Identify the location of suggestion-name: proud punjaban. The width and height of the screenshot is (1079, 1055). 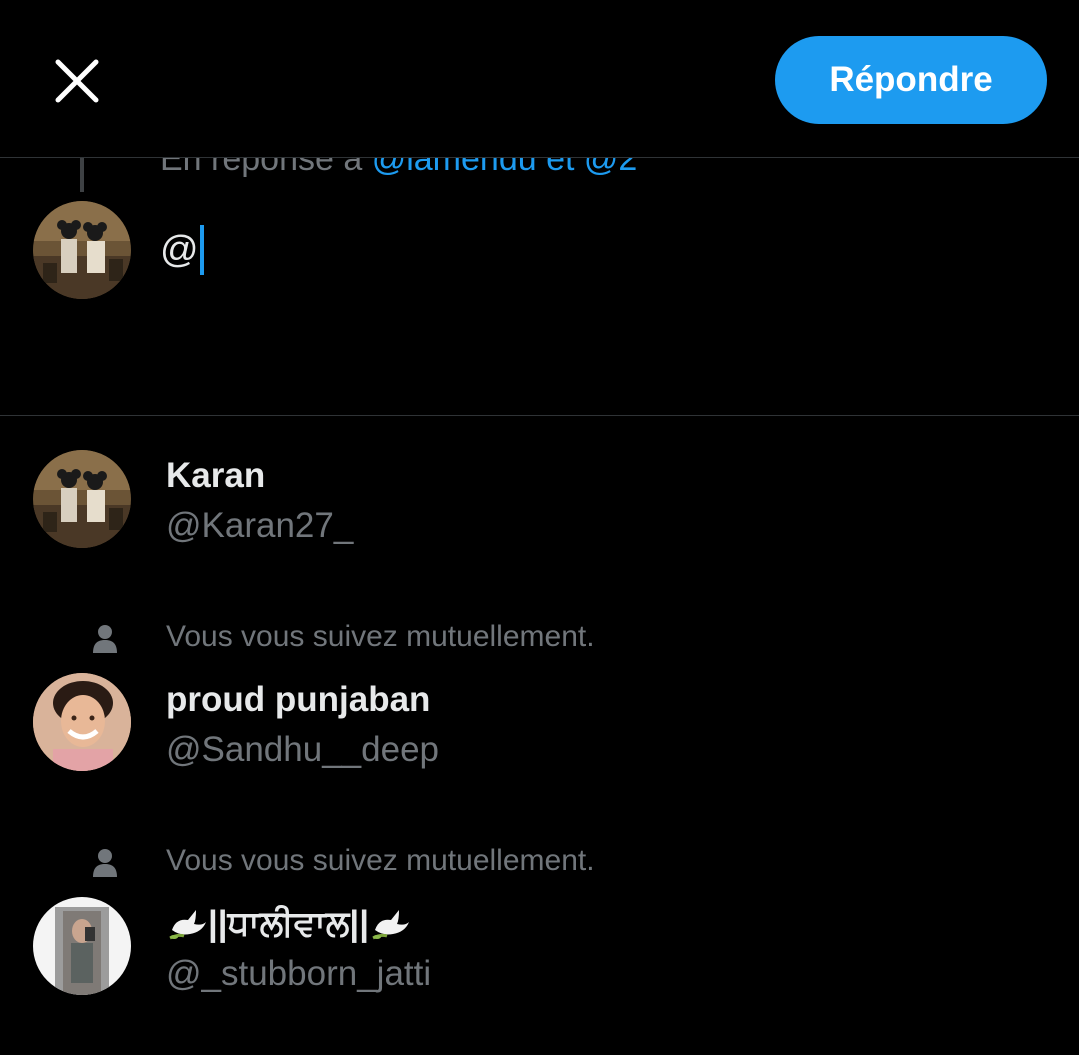
(298, 699).